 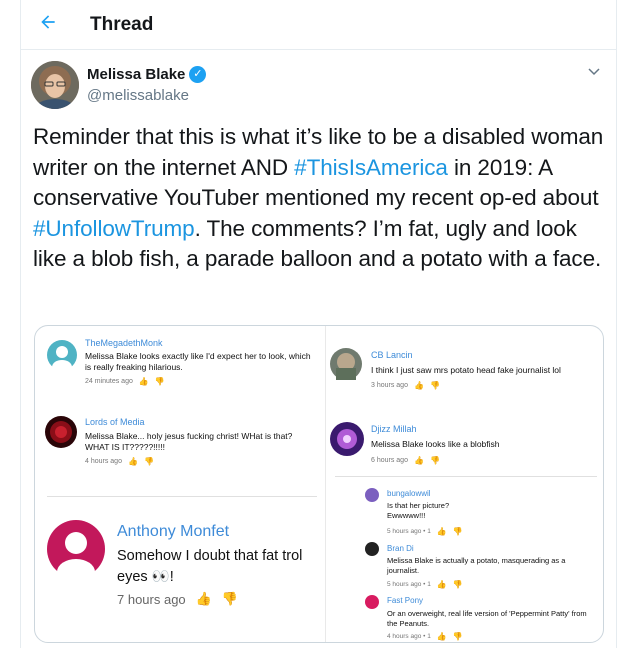 What do you see at coordinates (173, 531) in the screenshot?
I see `commenter-name: Anthony Monfet` at bounding box center [173, 531].